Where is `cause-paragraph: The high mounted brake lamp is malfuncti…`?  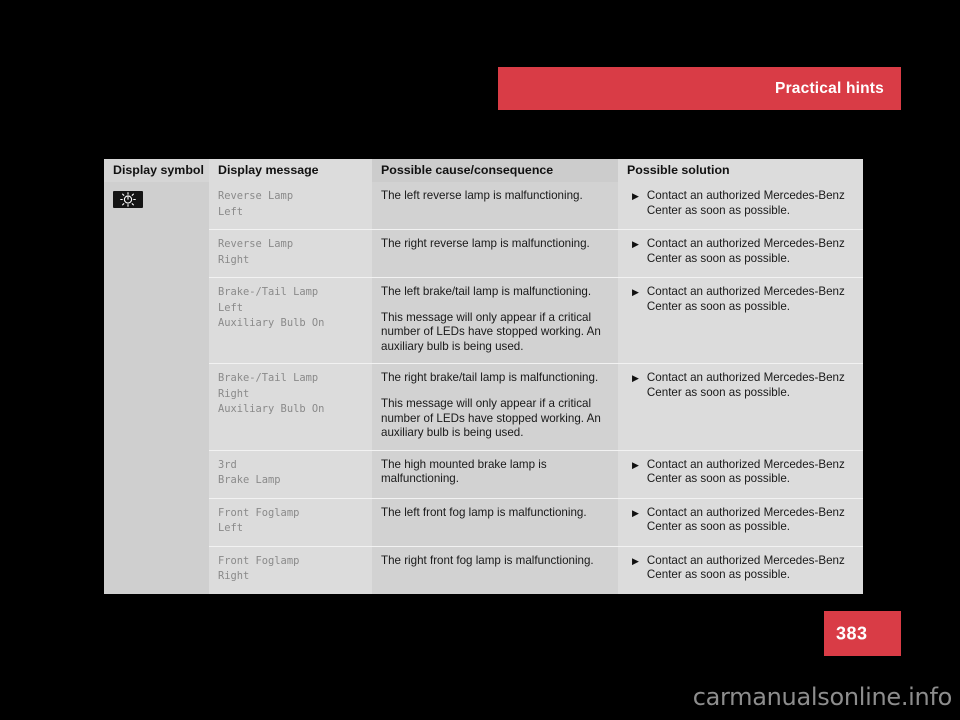
cause-paragraph: The high mounted brake lamp is malfuncti… is located at coordinates (464, 471).